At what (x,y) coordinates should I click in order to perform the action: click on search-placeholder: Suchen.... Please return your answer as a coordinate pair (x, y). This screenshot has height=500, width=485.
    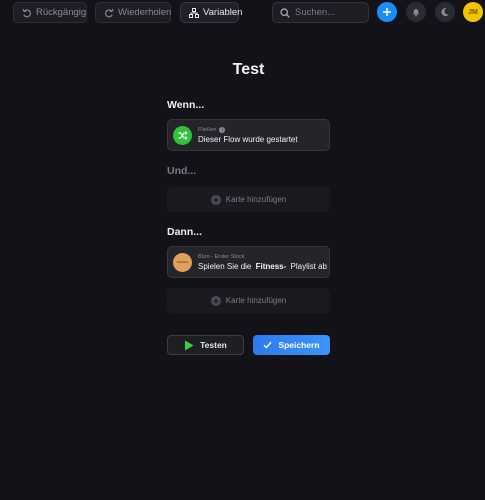
    Looking at the image, I should click on (315, 12).